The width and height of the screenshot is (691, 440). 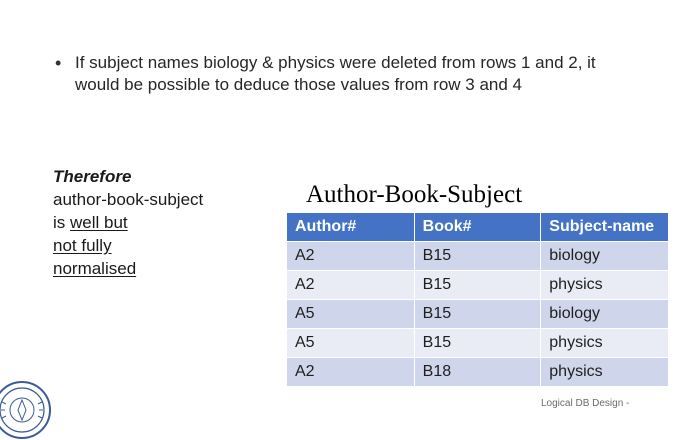 I want to click on table-row: A2 B15 biology, so click(x=477, y=256).